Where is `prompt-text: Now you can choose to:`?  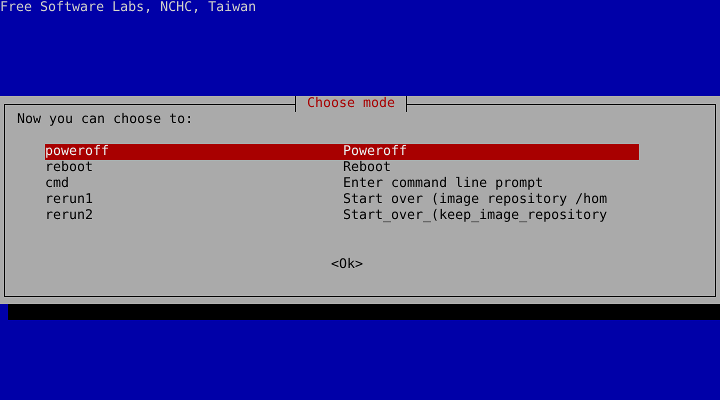
prompt-text: Now you can choose to: is located at coordinates (105, 120).